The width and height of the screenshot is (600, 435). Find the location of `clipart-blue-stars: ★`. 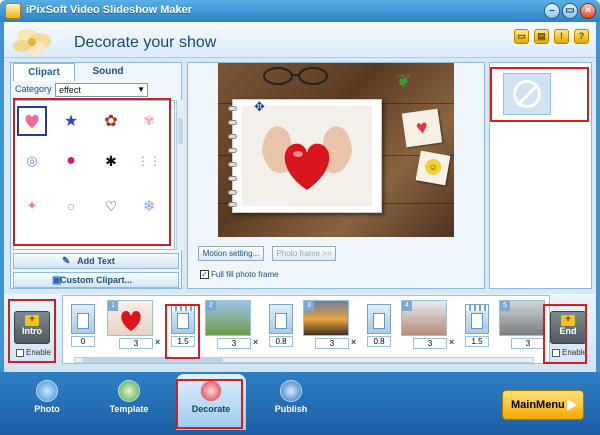

clipart-blue-stars: ★ is located at coordinates (71, 121).